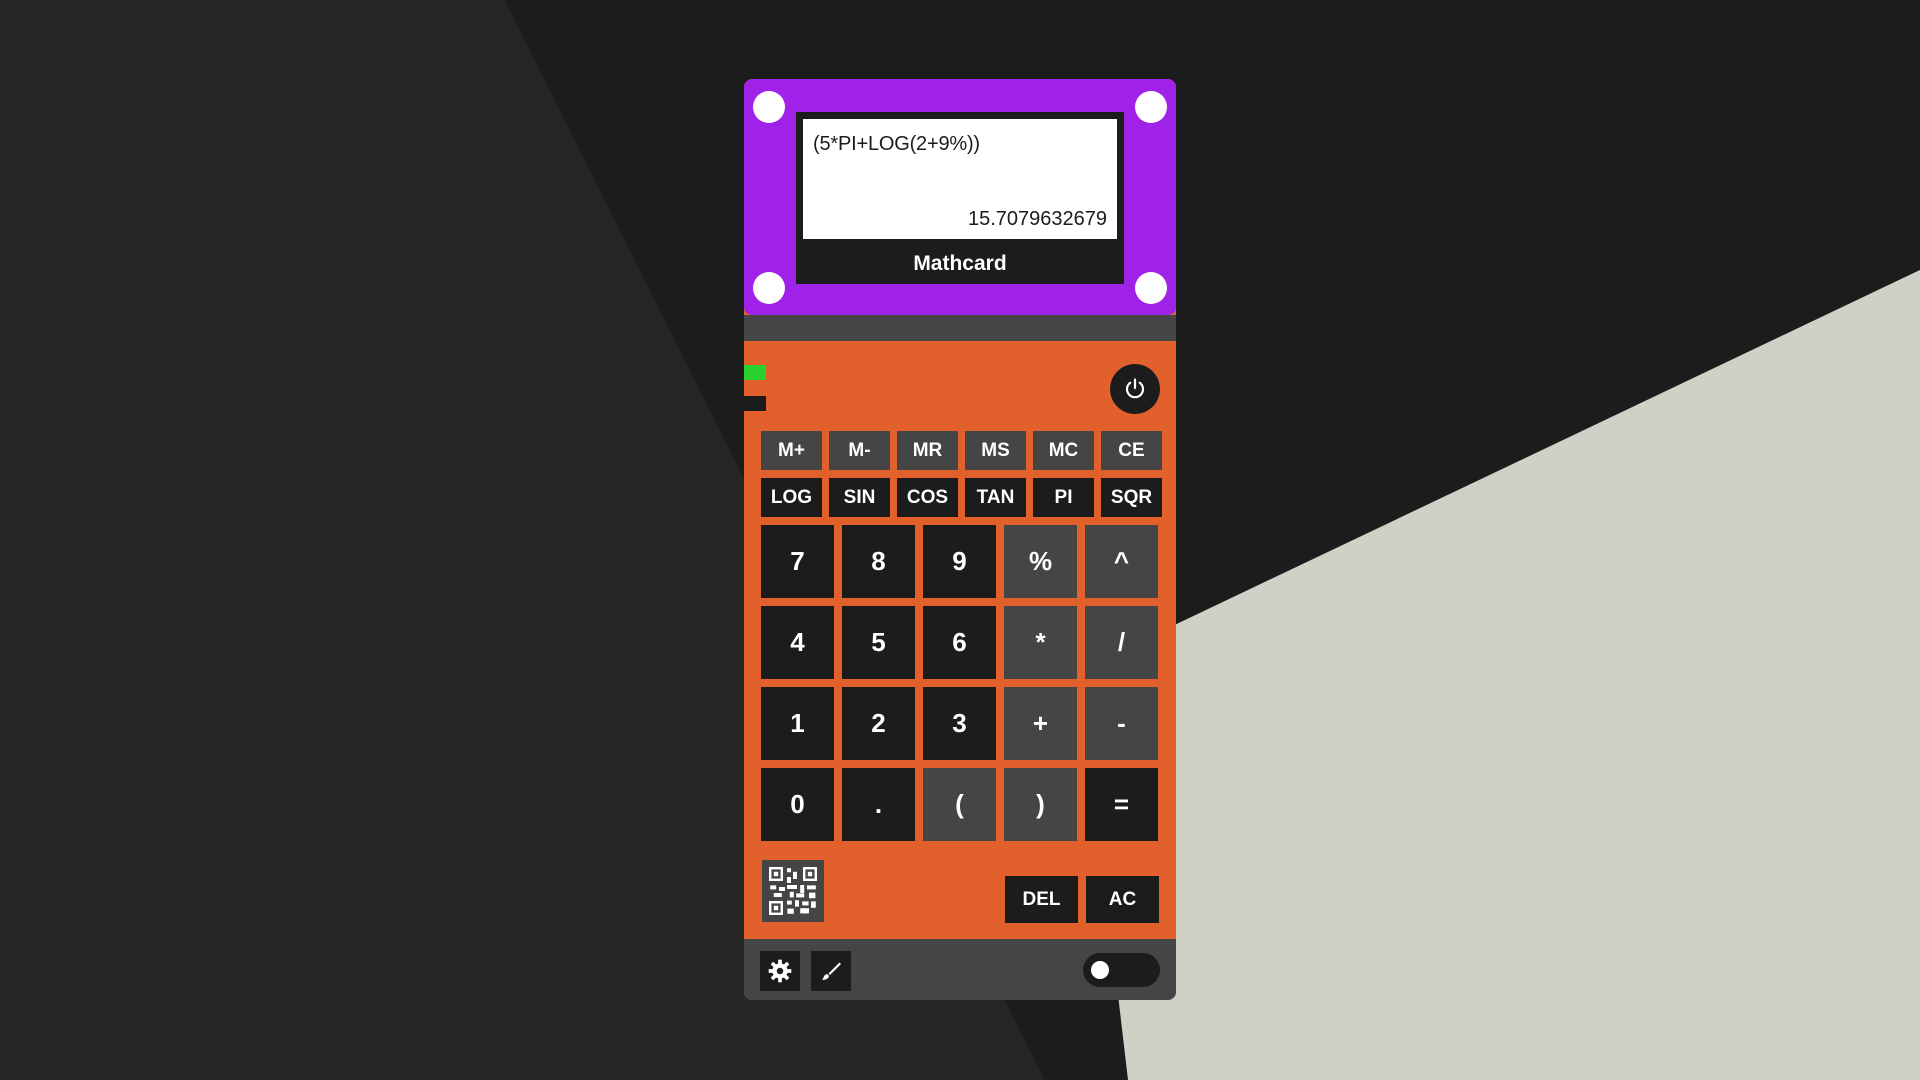  I want to click on key-log: LOG, so click(791, 497).